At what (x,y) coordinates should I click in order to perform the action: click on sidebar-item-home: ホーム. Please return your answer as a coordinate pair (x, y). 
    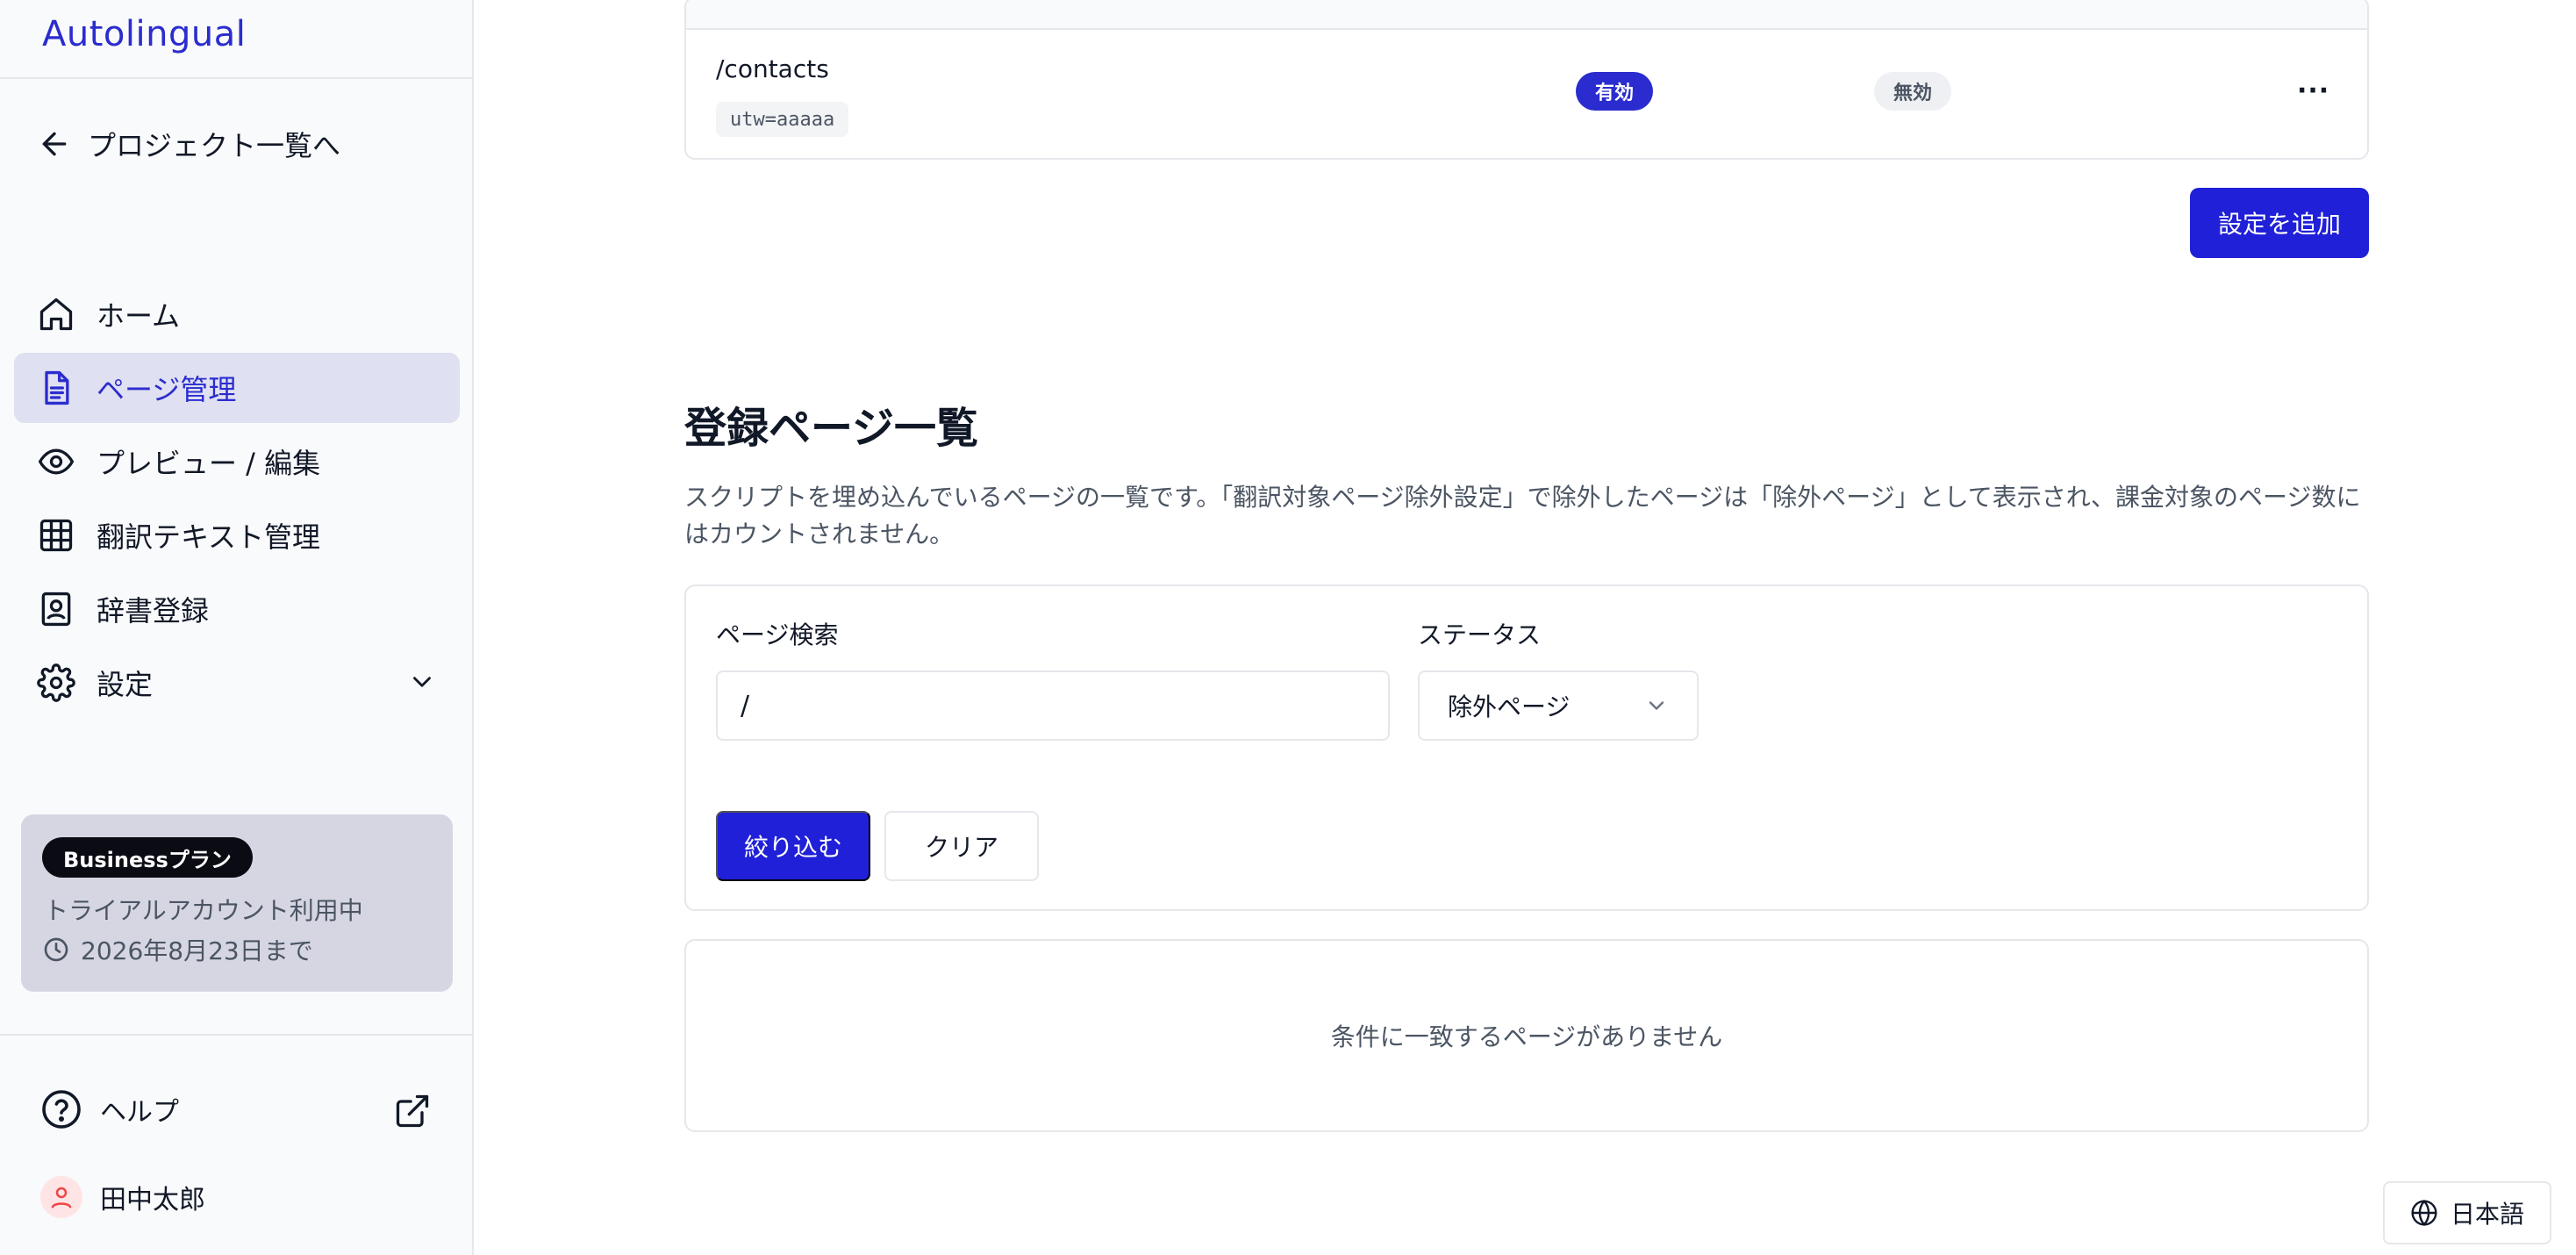
    Looking at the image, I should click on (237, 314).